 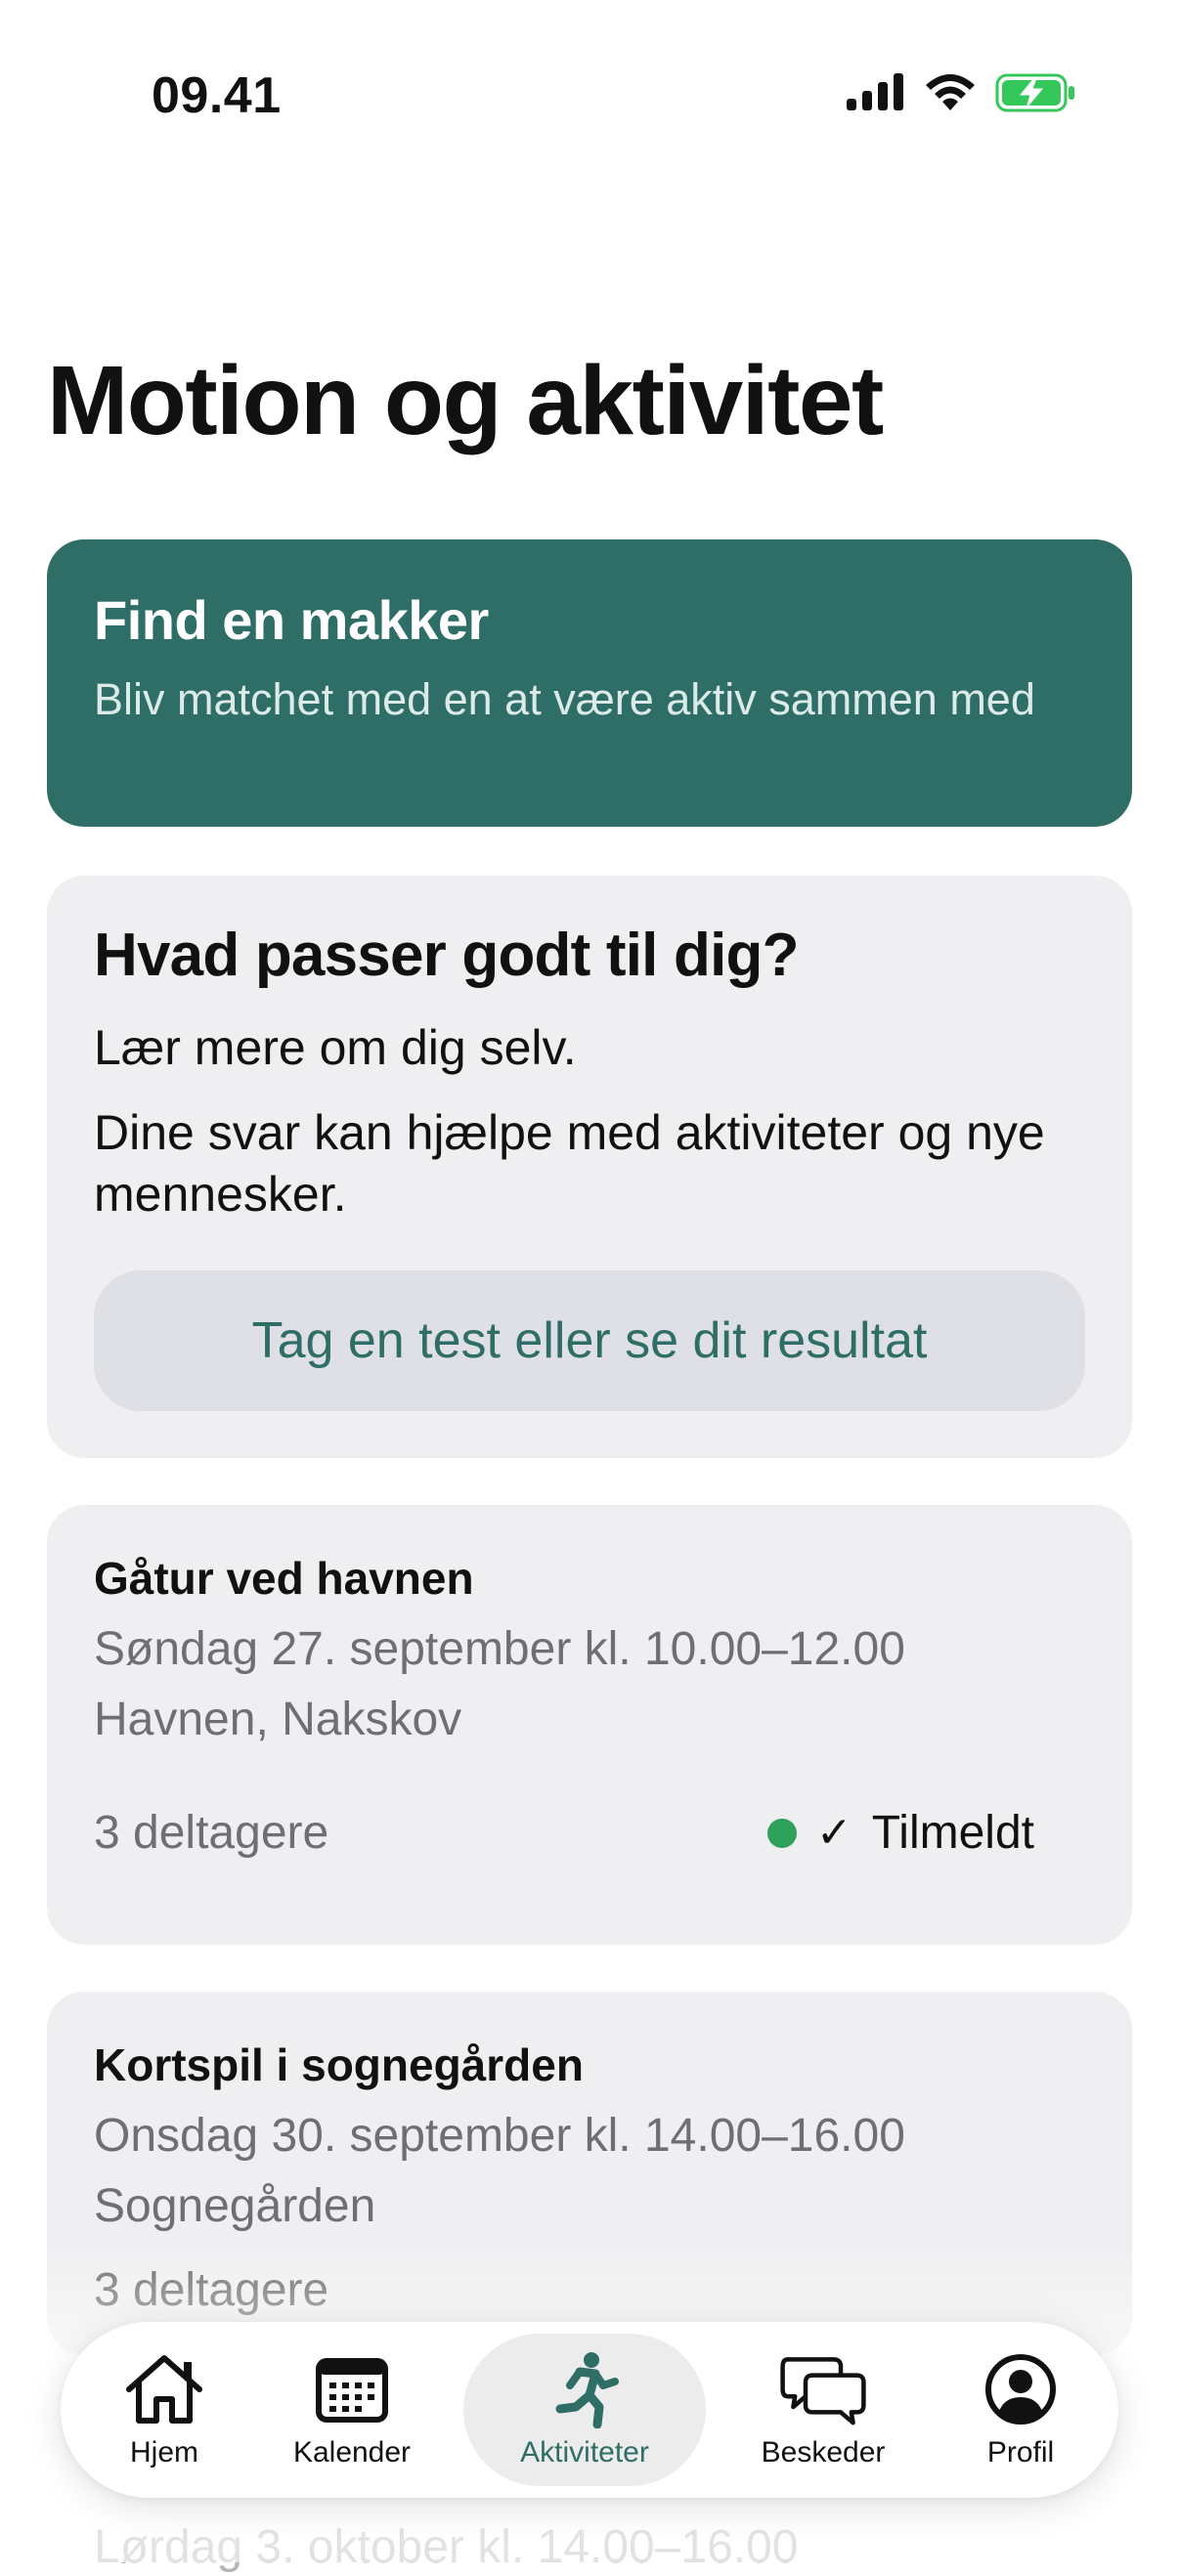 What do you see at coordinates (164, 2389) in the screenshot?
I see `home-icon` at bounding box center [164, 2389].